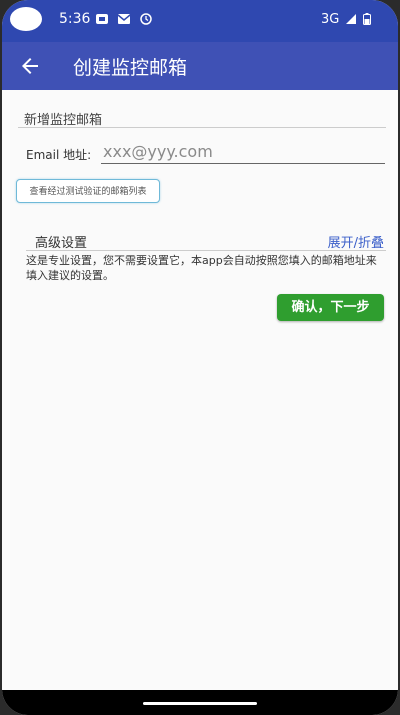  What do you see at coordinates (61, 243) in the screenshot?
I see `advanced-settings-title: 高级设置` at bounding box center [61, 243].